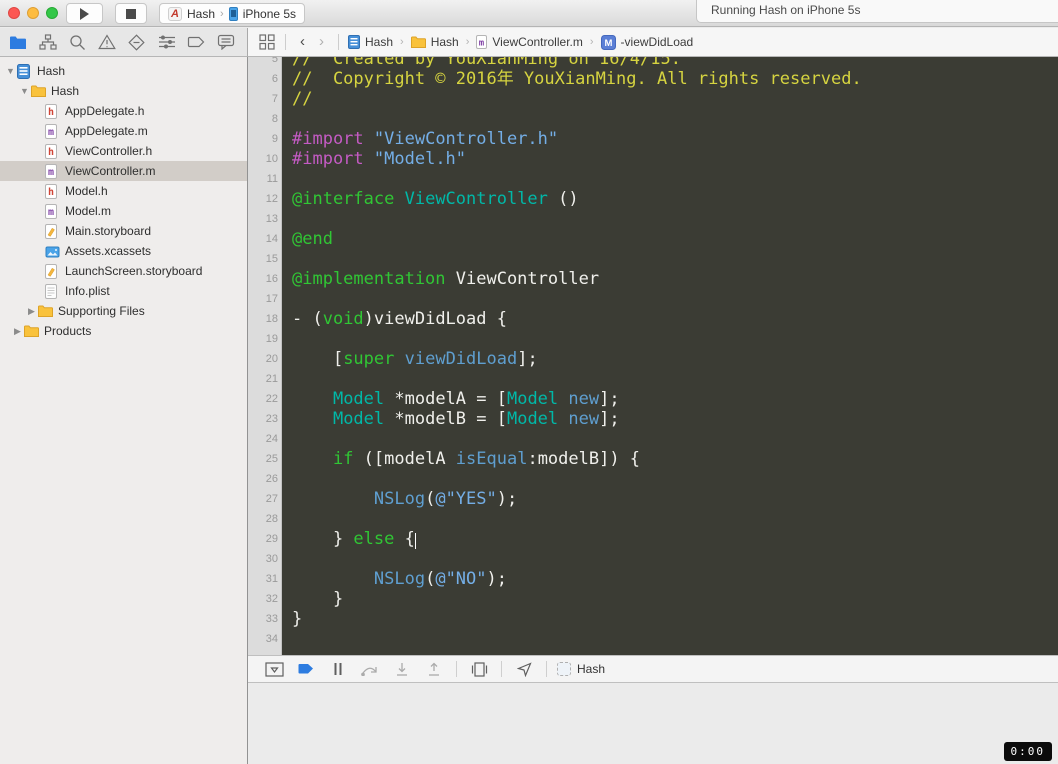 This screenshot has width=1058, height=764. Describe the element at coordinates (653, 159) in the screenshot. I see `code-line-10: 10 #import "Model.h"` at that location.